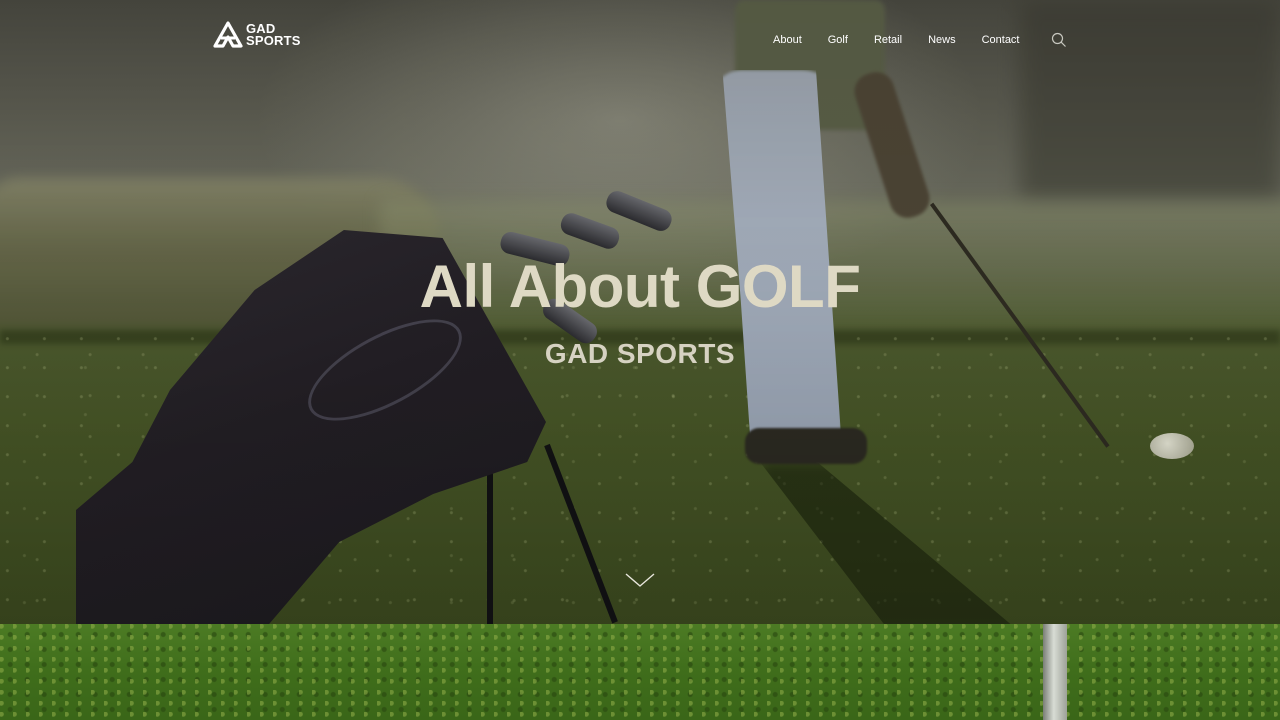 This screenshot has width=1280, height=720. What do you see at coordinates (888, 40) in the screenshot?
I see `nav-item-retail: Retail` at bounding box center [888, 40].